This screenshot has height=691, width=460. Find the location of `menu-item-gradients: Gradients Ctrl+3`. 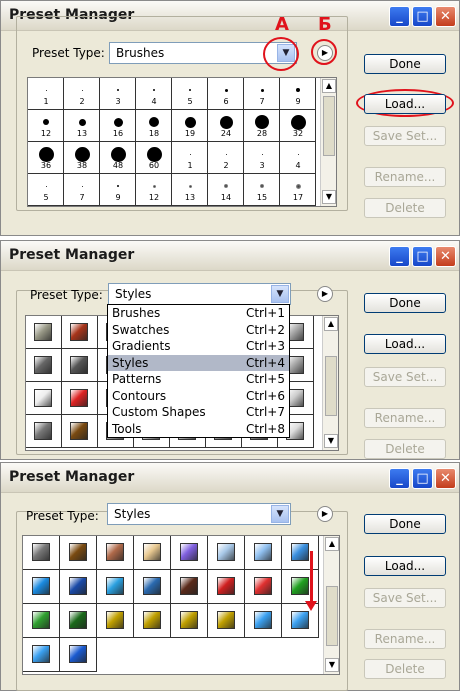

menu-item-gradients: Gradients Ctrl+3 is located at coordinates (198, 346).